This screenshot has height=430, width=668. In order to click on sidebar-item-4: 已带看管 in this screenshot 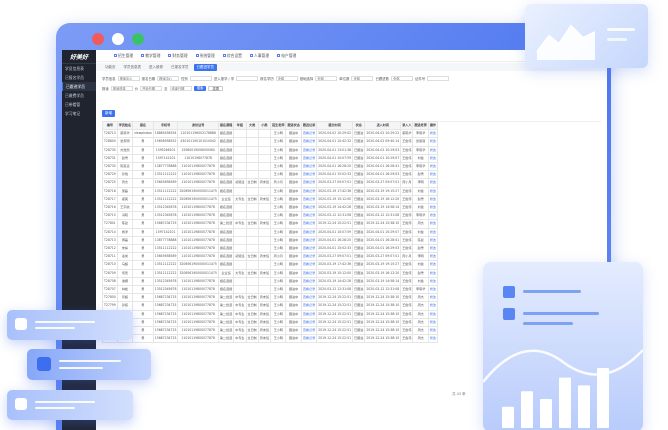, I will do `click(79, 104)`.